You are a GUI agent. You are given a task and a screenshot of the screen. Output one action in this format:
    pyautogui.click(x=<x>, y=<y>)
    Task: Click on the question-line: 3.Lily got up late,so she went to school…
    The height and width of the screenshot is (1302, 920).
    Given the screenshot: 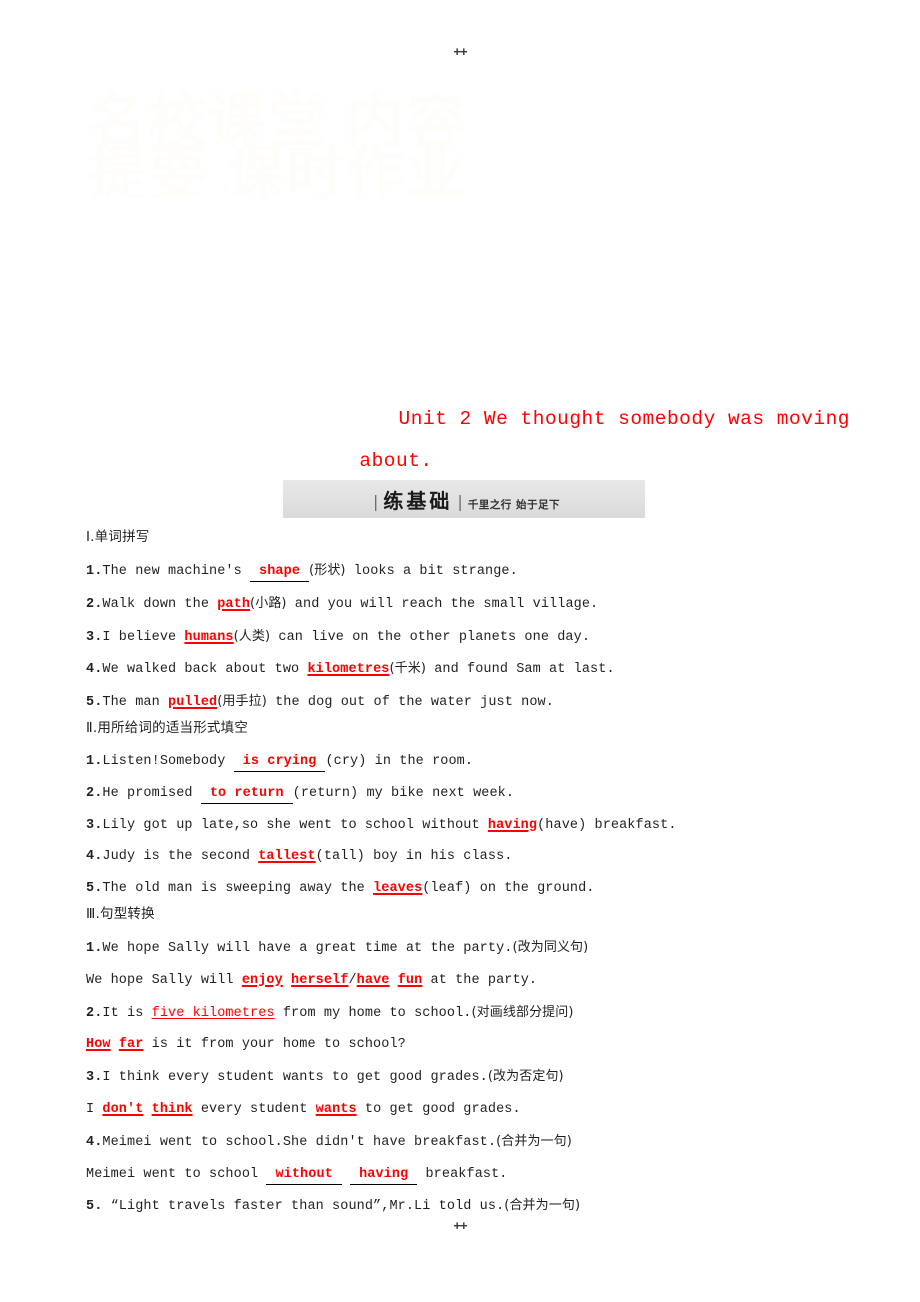 What is the action you would take?
    pyautogui.click(x=466, y=826)
    